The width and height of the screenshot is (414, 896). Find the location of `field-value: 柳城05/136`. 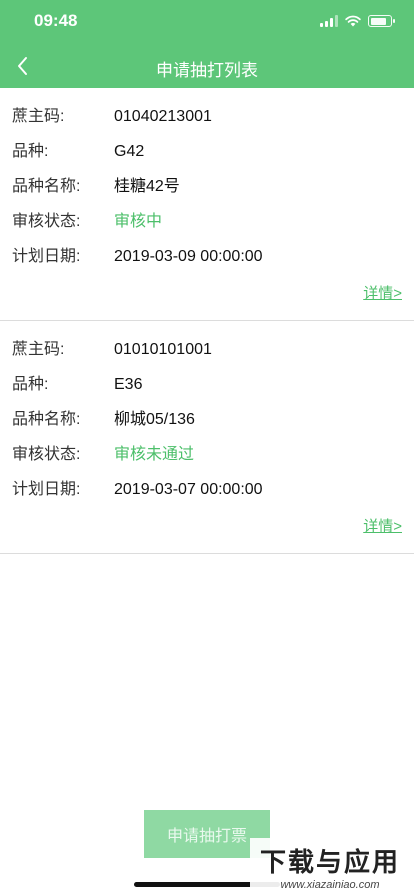

field-value: 柳城05/136 is located at coordinates (154, 419).